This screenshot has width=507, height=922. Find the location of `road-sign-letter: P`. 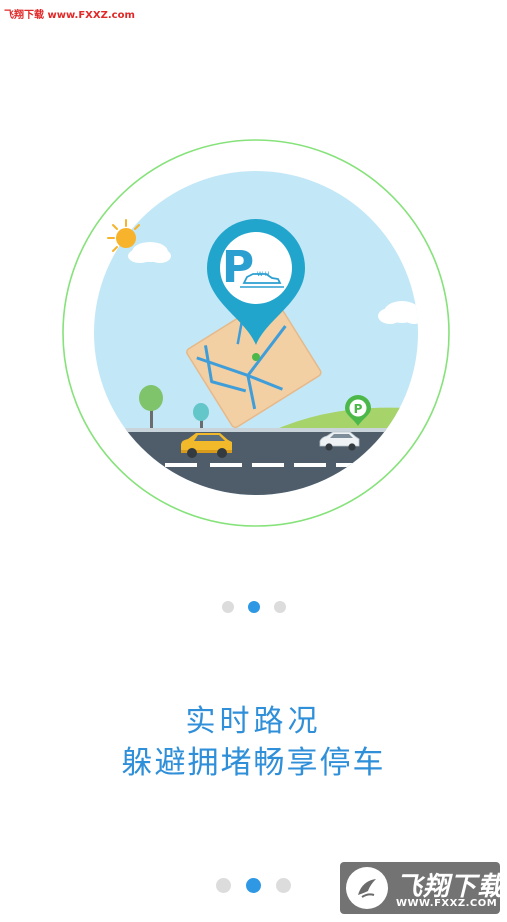

road-sign-letter: P is located at coordinates (358, 409).